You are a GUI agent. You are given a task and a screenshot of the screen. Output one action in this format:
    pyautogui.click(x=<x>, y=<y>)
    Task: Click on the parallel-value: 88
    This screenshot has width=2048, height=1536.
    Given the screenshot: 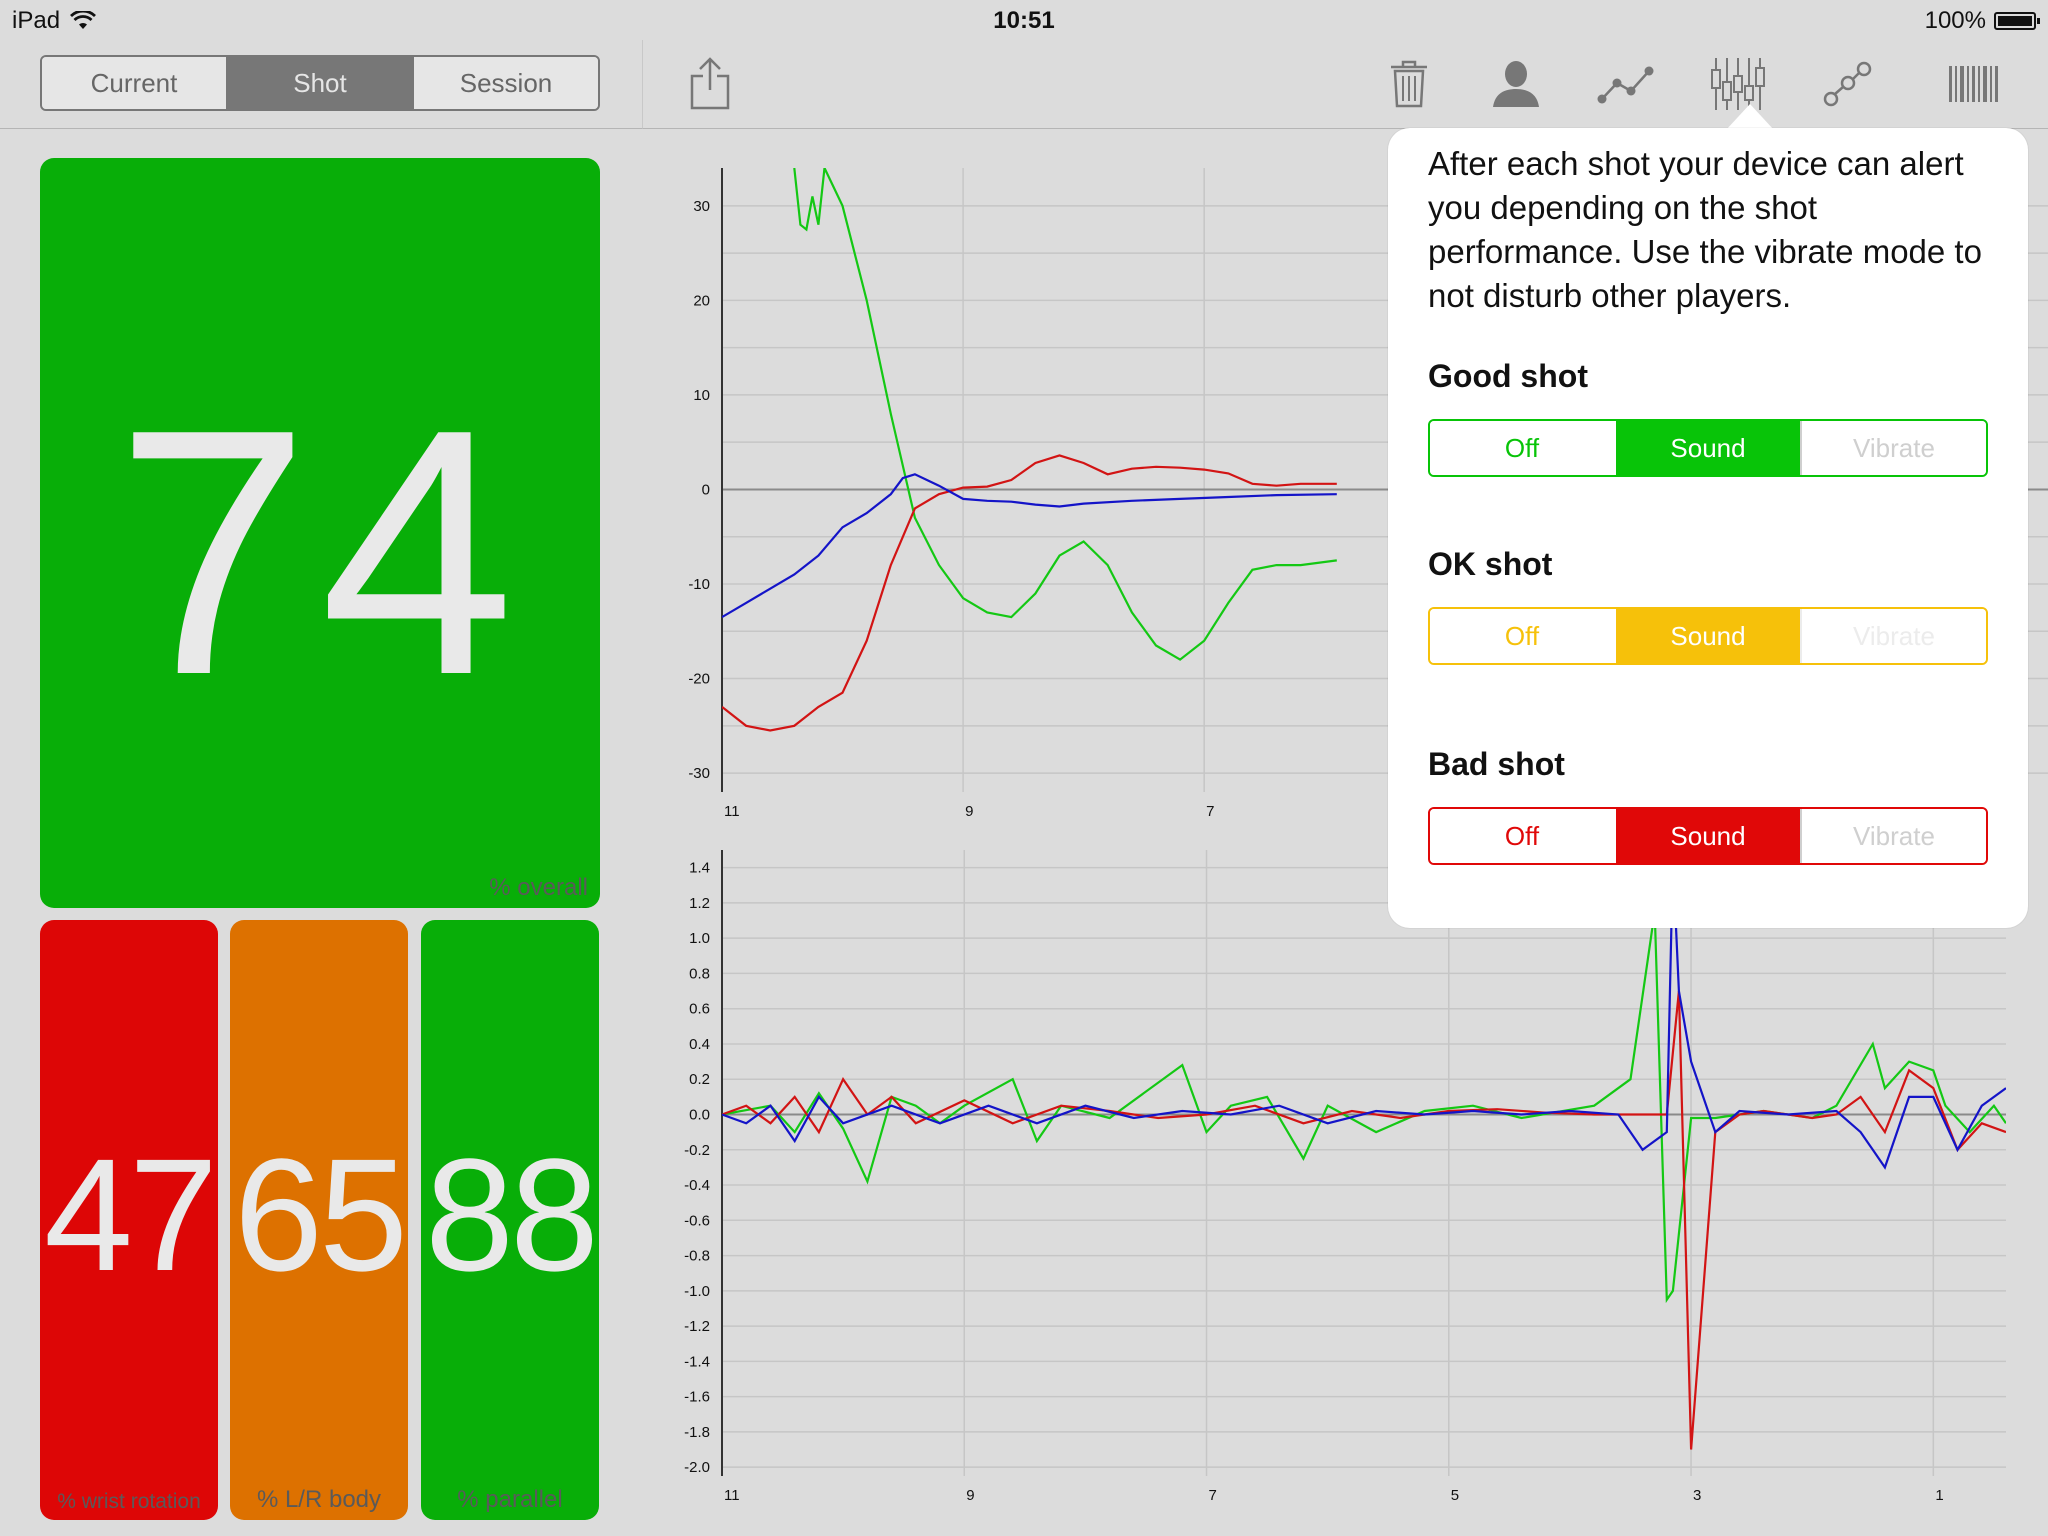 What is the action you would take?
    pyautogui.click(x=512, y=1214)
    